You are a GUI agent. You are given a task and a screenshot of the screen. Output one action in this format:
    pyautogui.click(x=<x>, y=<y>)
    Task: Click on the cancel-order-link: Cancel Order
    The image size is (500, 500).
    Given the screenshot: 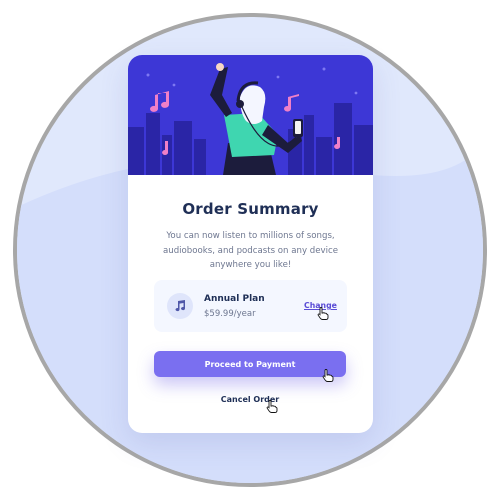 What is the action you would take?
    pyautogui.click(x=250, y=399)
    